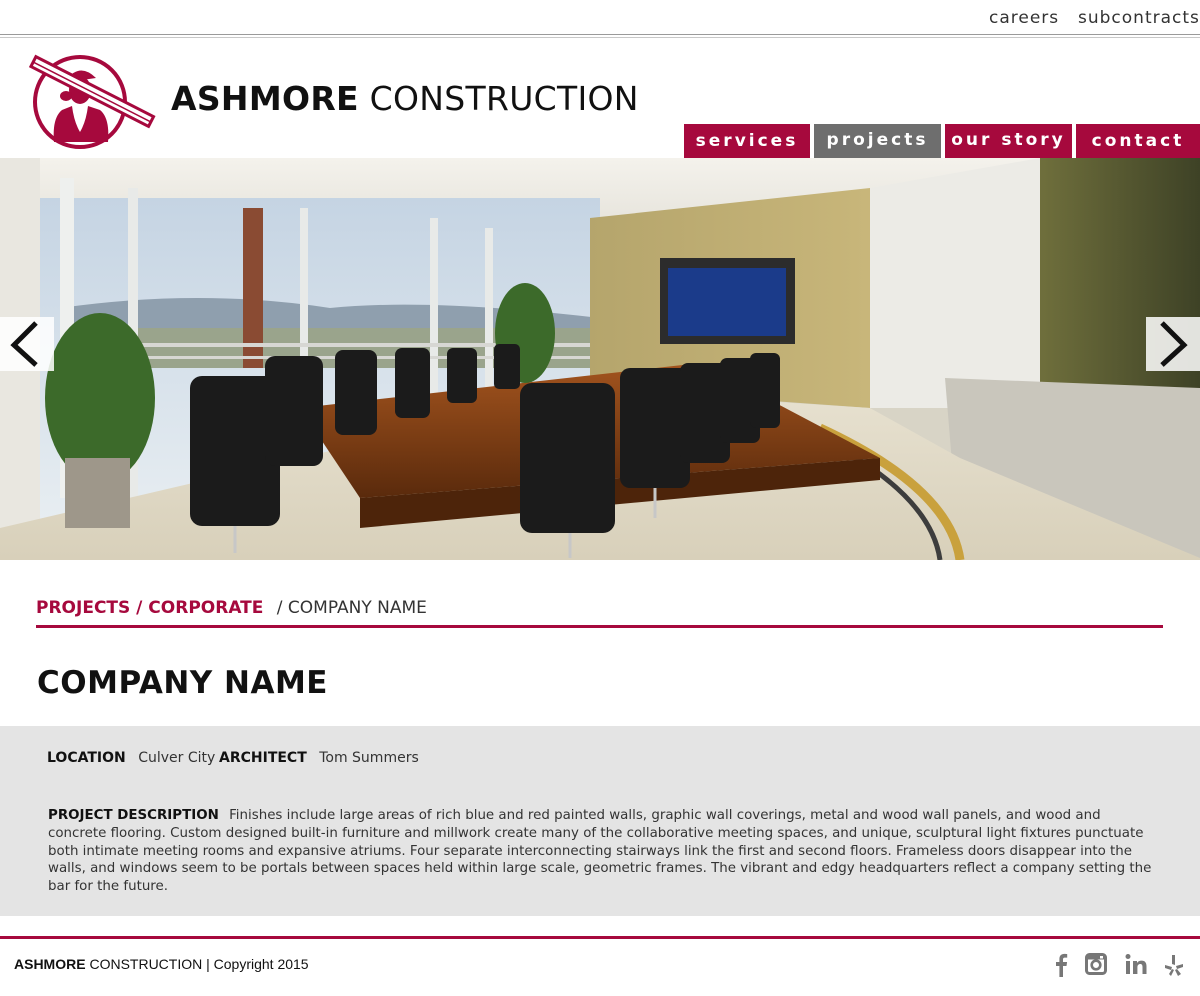  I want to click on project-architect: ARCHITECT Tom Summers, so click(319, 758).